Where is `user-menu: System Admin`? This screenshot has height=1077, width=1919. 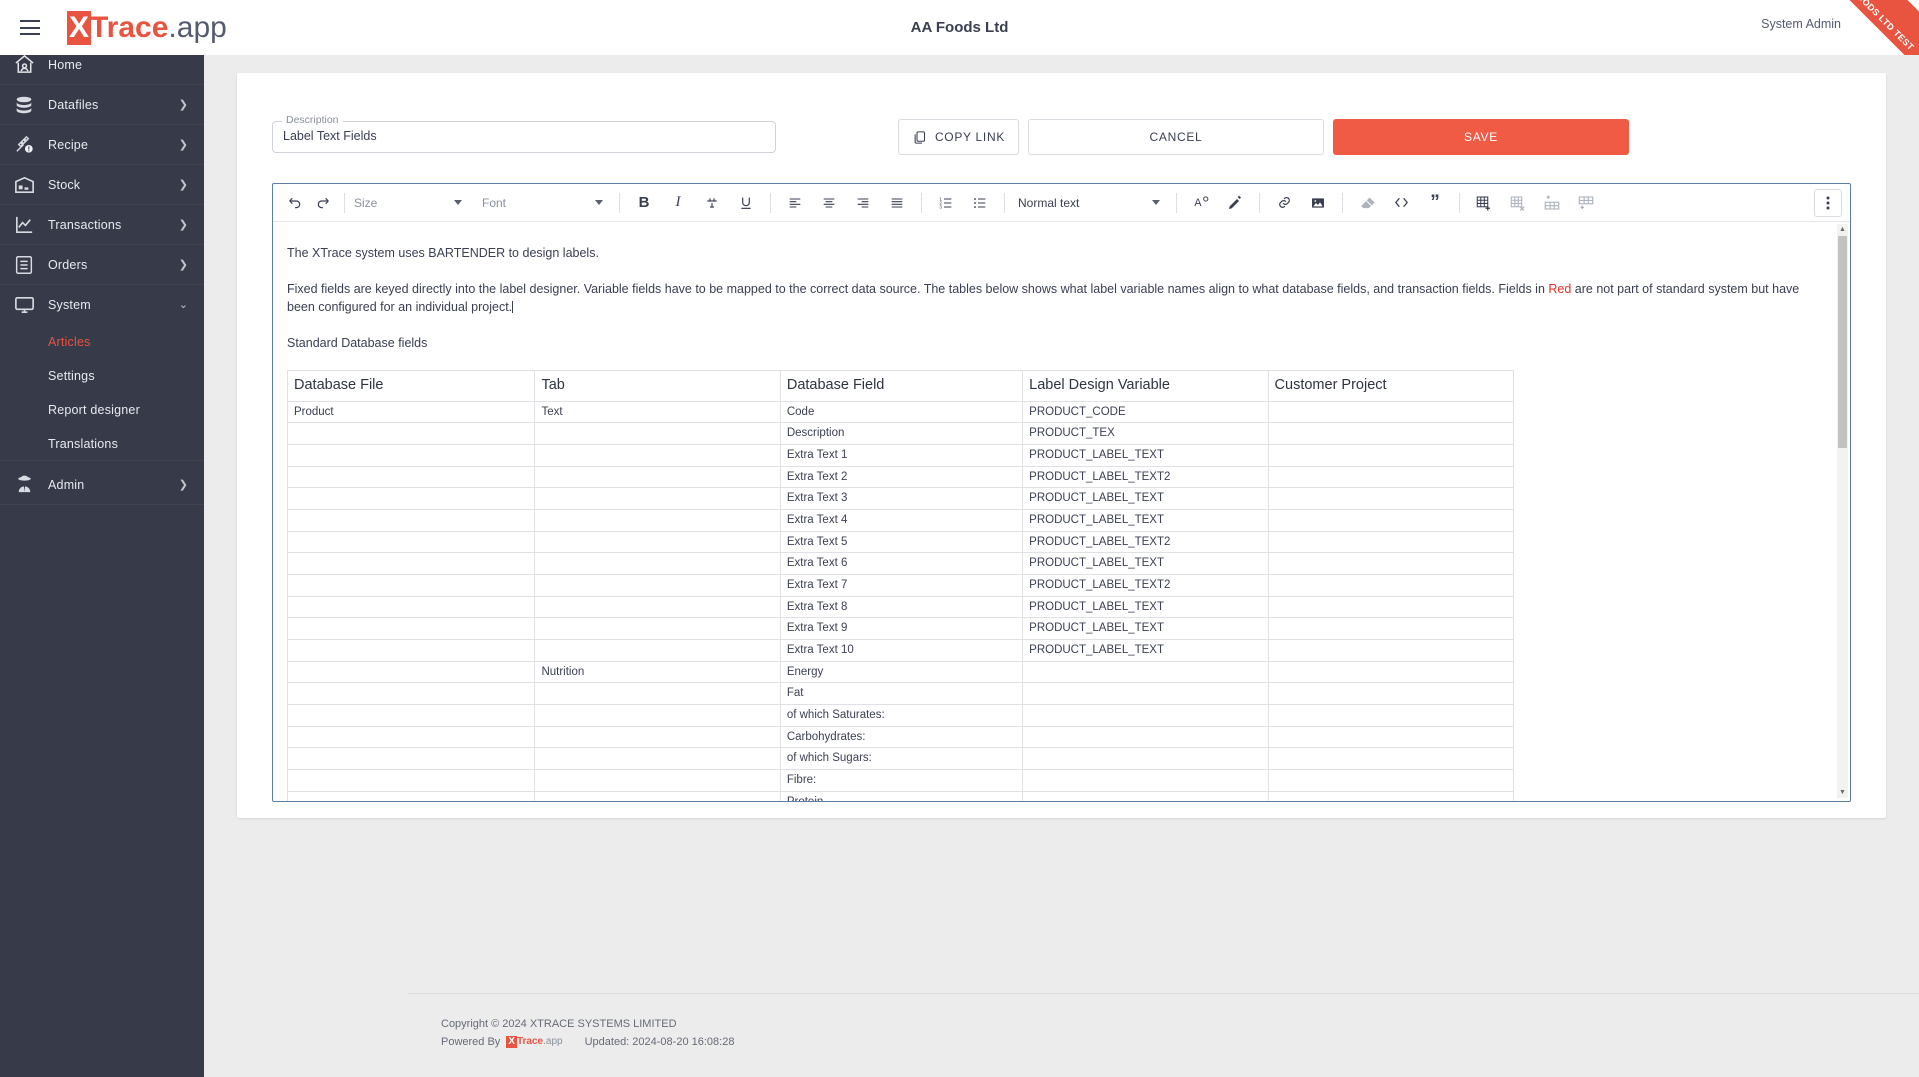
user-menu: System Admin is located at coordinates (1801, 24).